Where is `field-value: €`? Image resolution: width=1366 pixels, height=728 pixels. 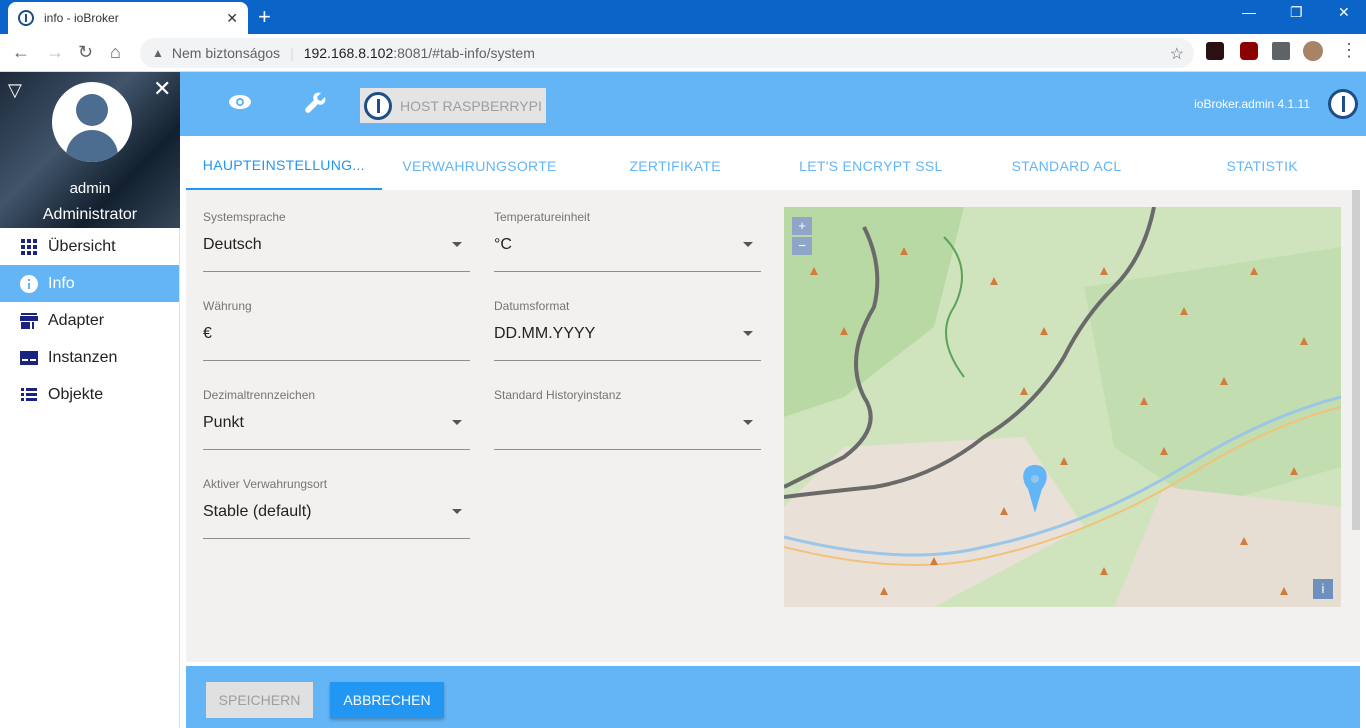
field-value: € is located at coordinates (207, 333).